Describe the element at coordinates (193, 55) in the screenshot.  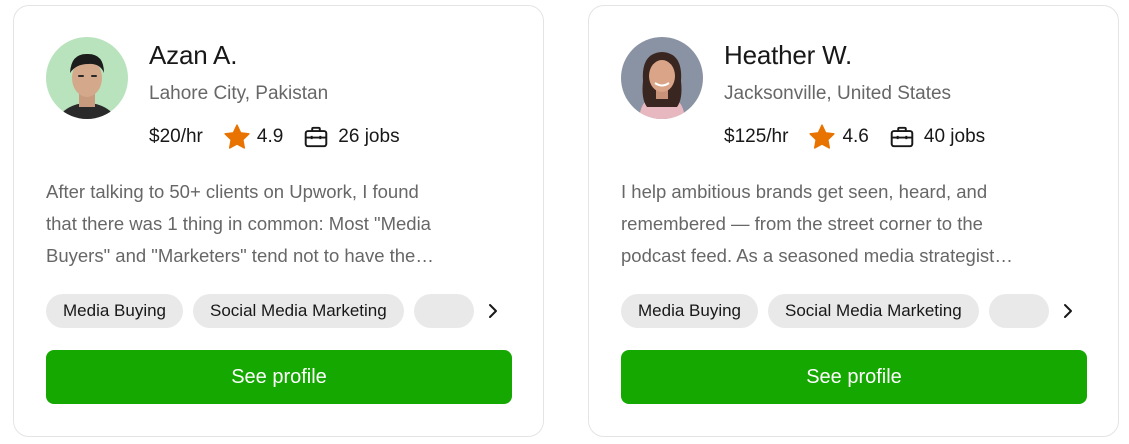
I see `freelancer-name: Azan A.` at that location.